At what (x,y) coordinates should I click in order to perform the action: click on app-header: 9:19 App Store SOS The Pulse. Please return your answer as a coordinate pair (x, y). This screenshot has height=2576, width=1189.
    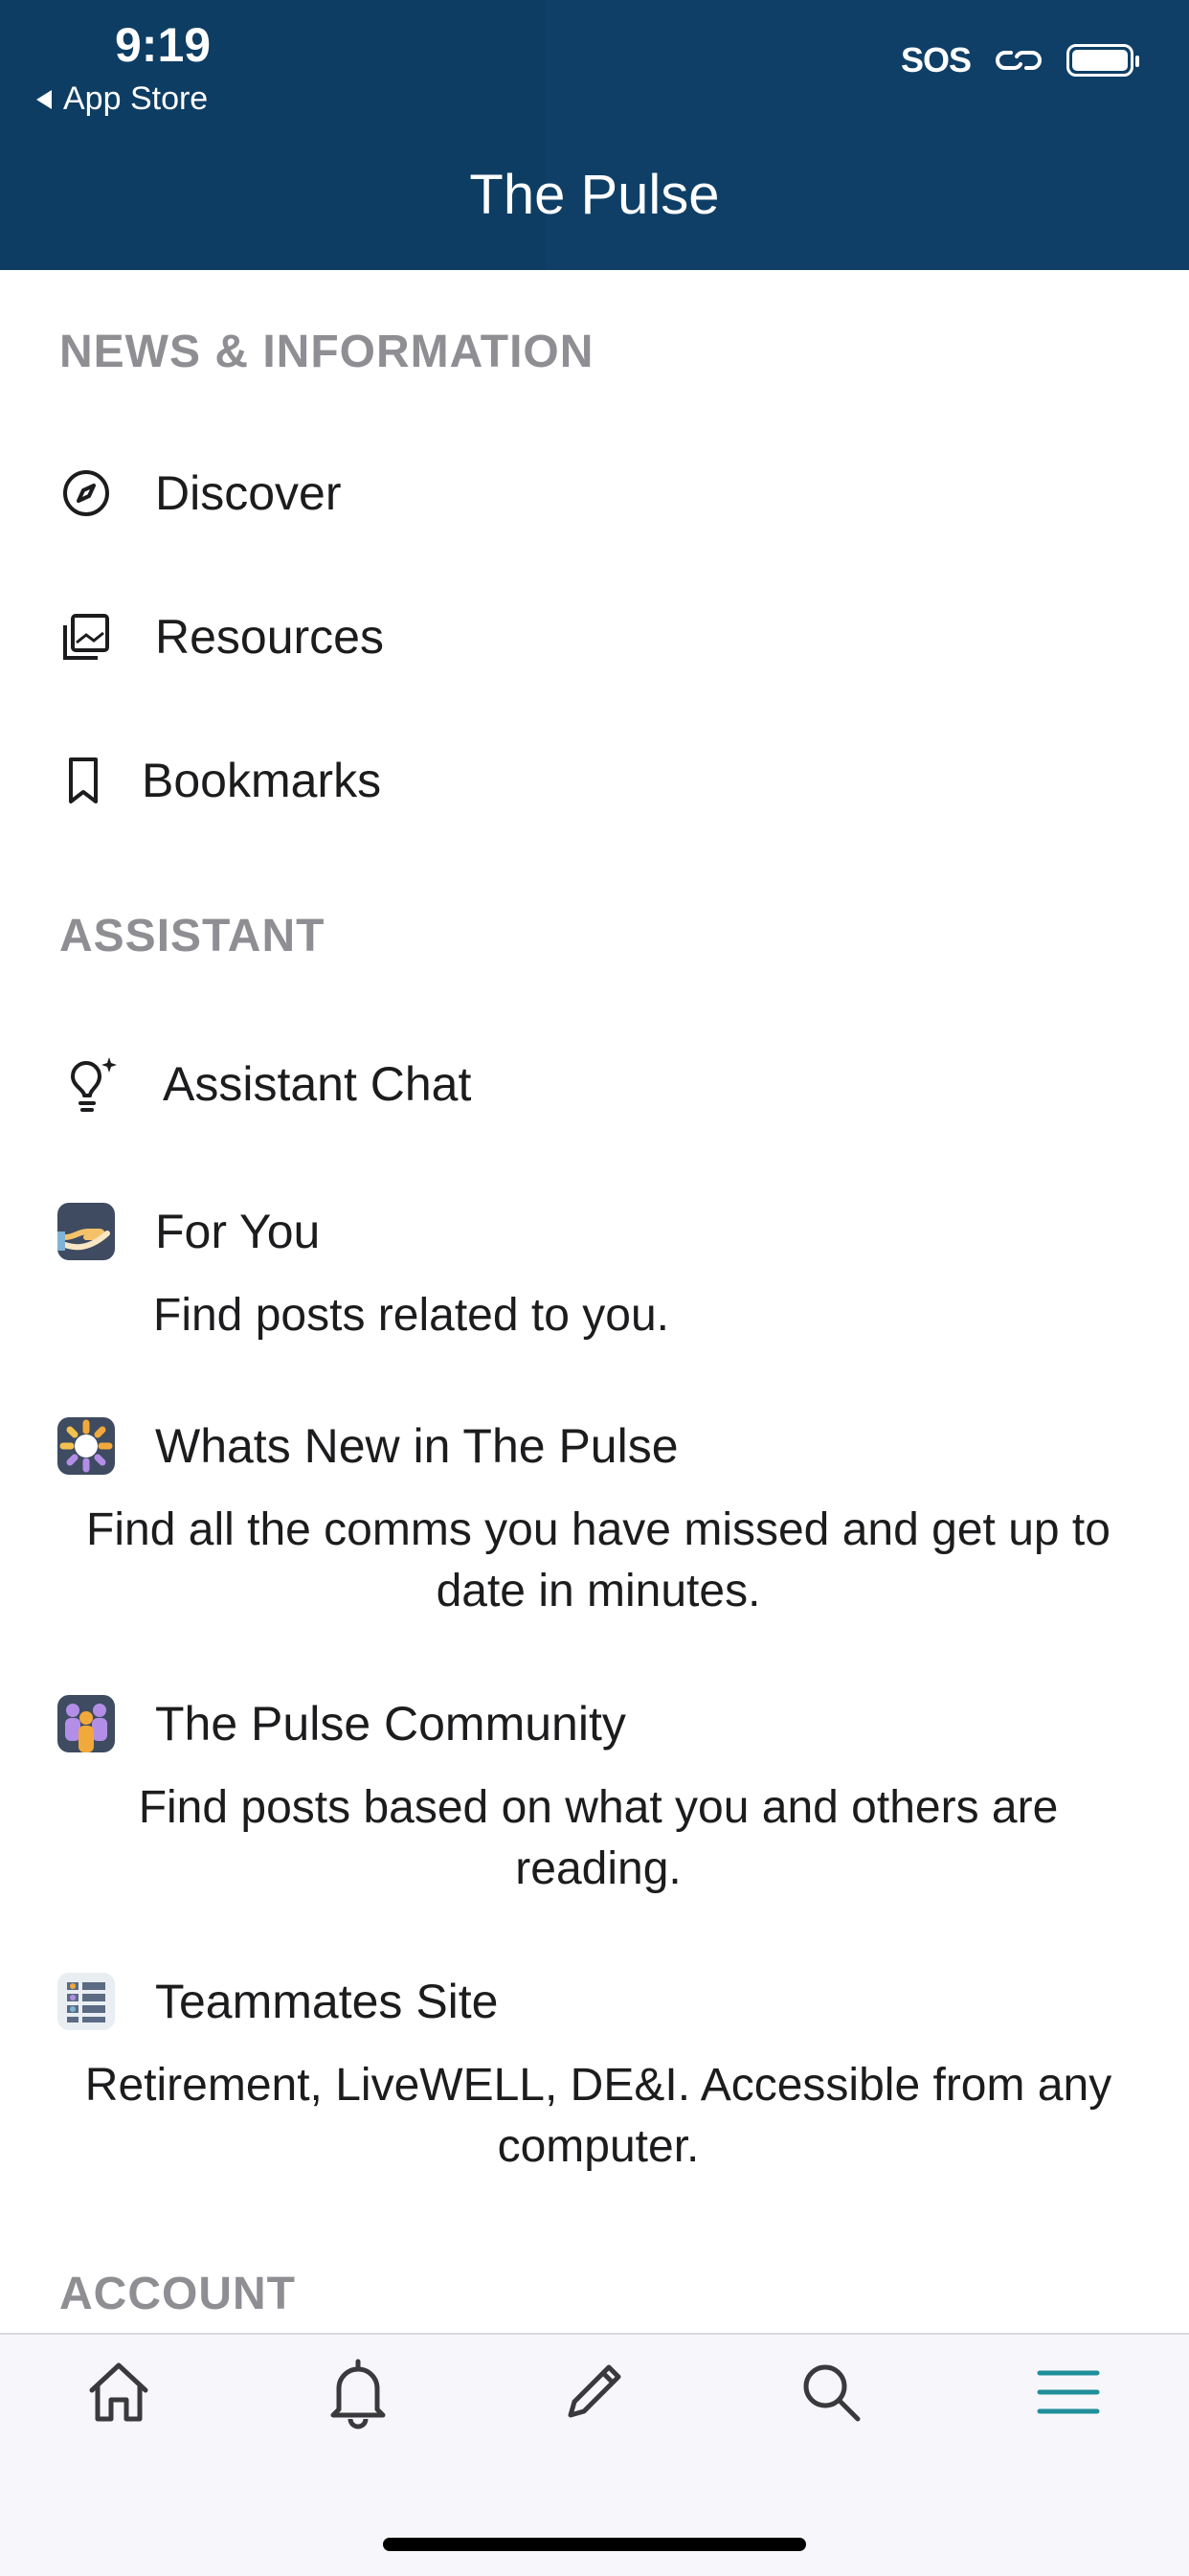
    Looking at the image, I should click on (594, 135).